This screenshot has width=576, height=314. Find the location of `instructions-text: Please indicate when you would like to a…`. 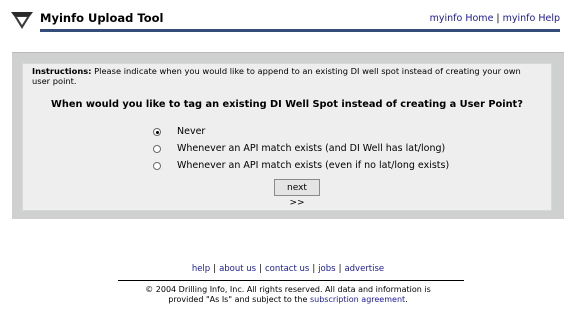

instructions-text: Please indicate when you would like to a… is located at coordinates (276, 76).